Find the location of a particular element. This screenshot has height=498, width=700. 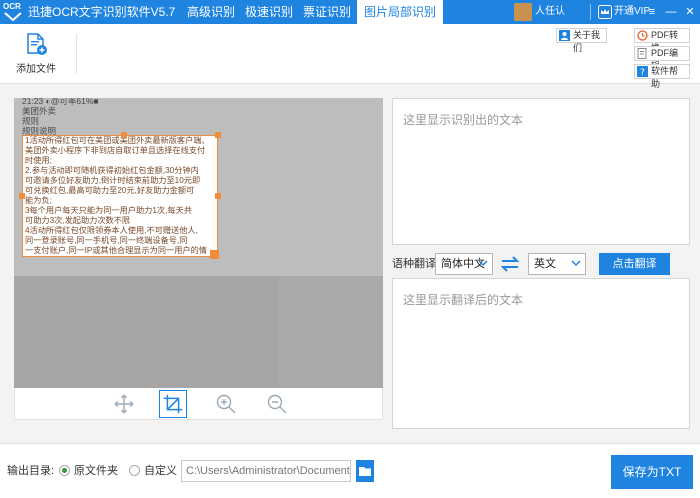

image-controls is located at coordinates (198, 404).